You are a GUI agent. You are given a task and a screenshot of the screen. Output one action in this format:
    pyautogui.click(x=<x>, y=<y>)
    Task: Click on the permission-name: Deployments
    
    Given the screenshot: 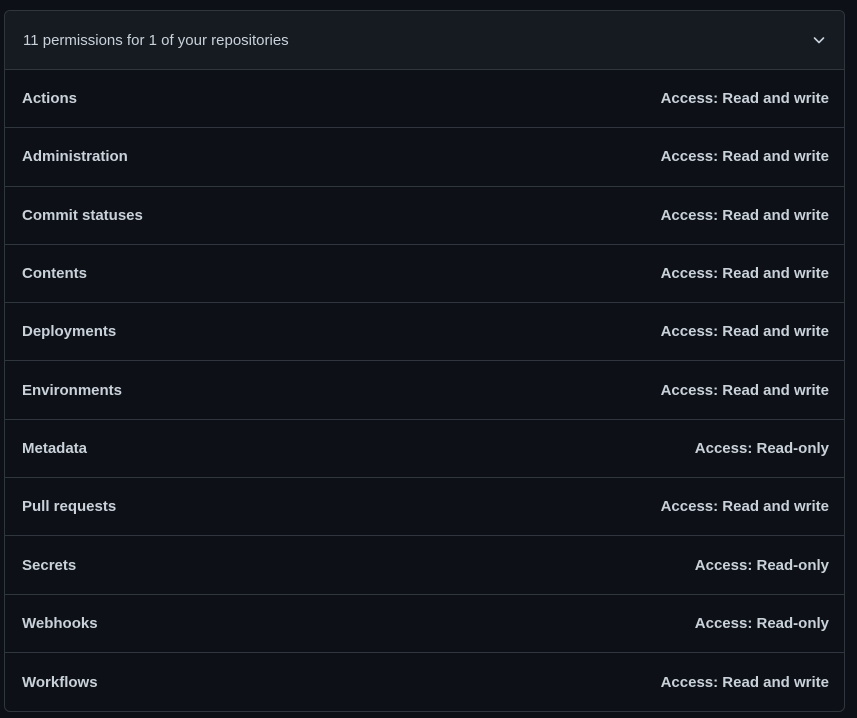 What is the action you would take?
    pyautogui.click(x=69, y=332)
    